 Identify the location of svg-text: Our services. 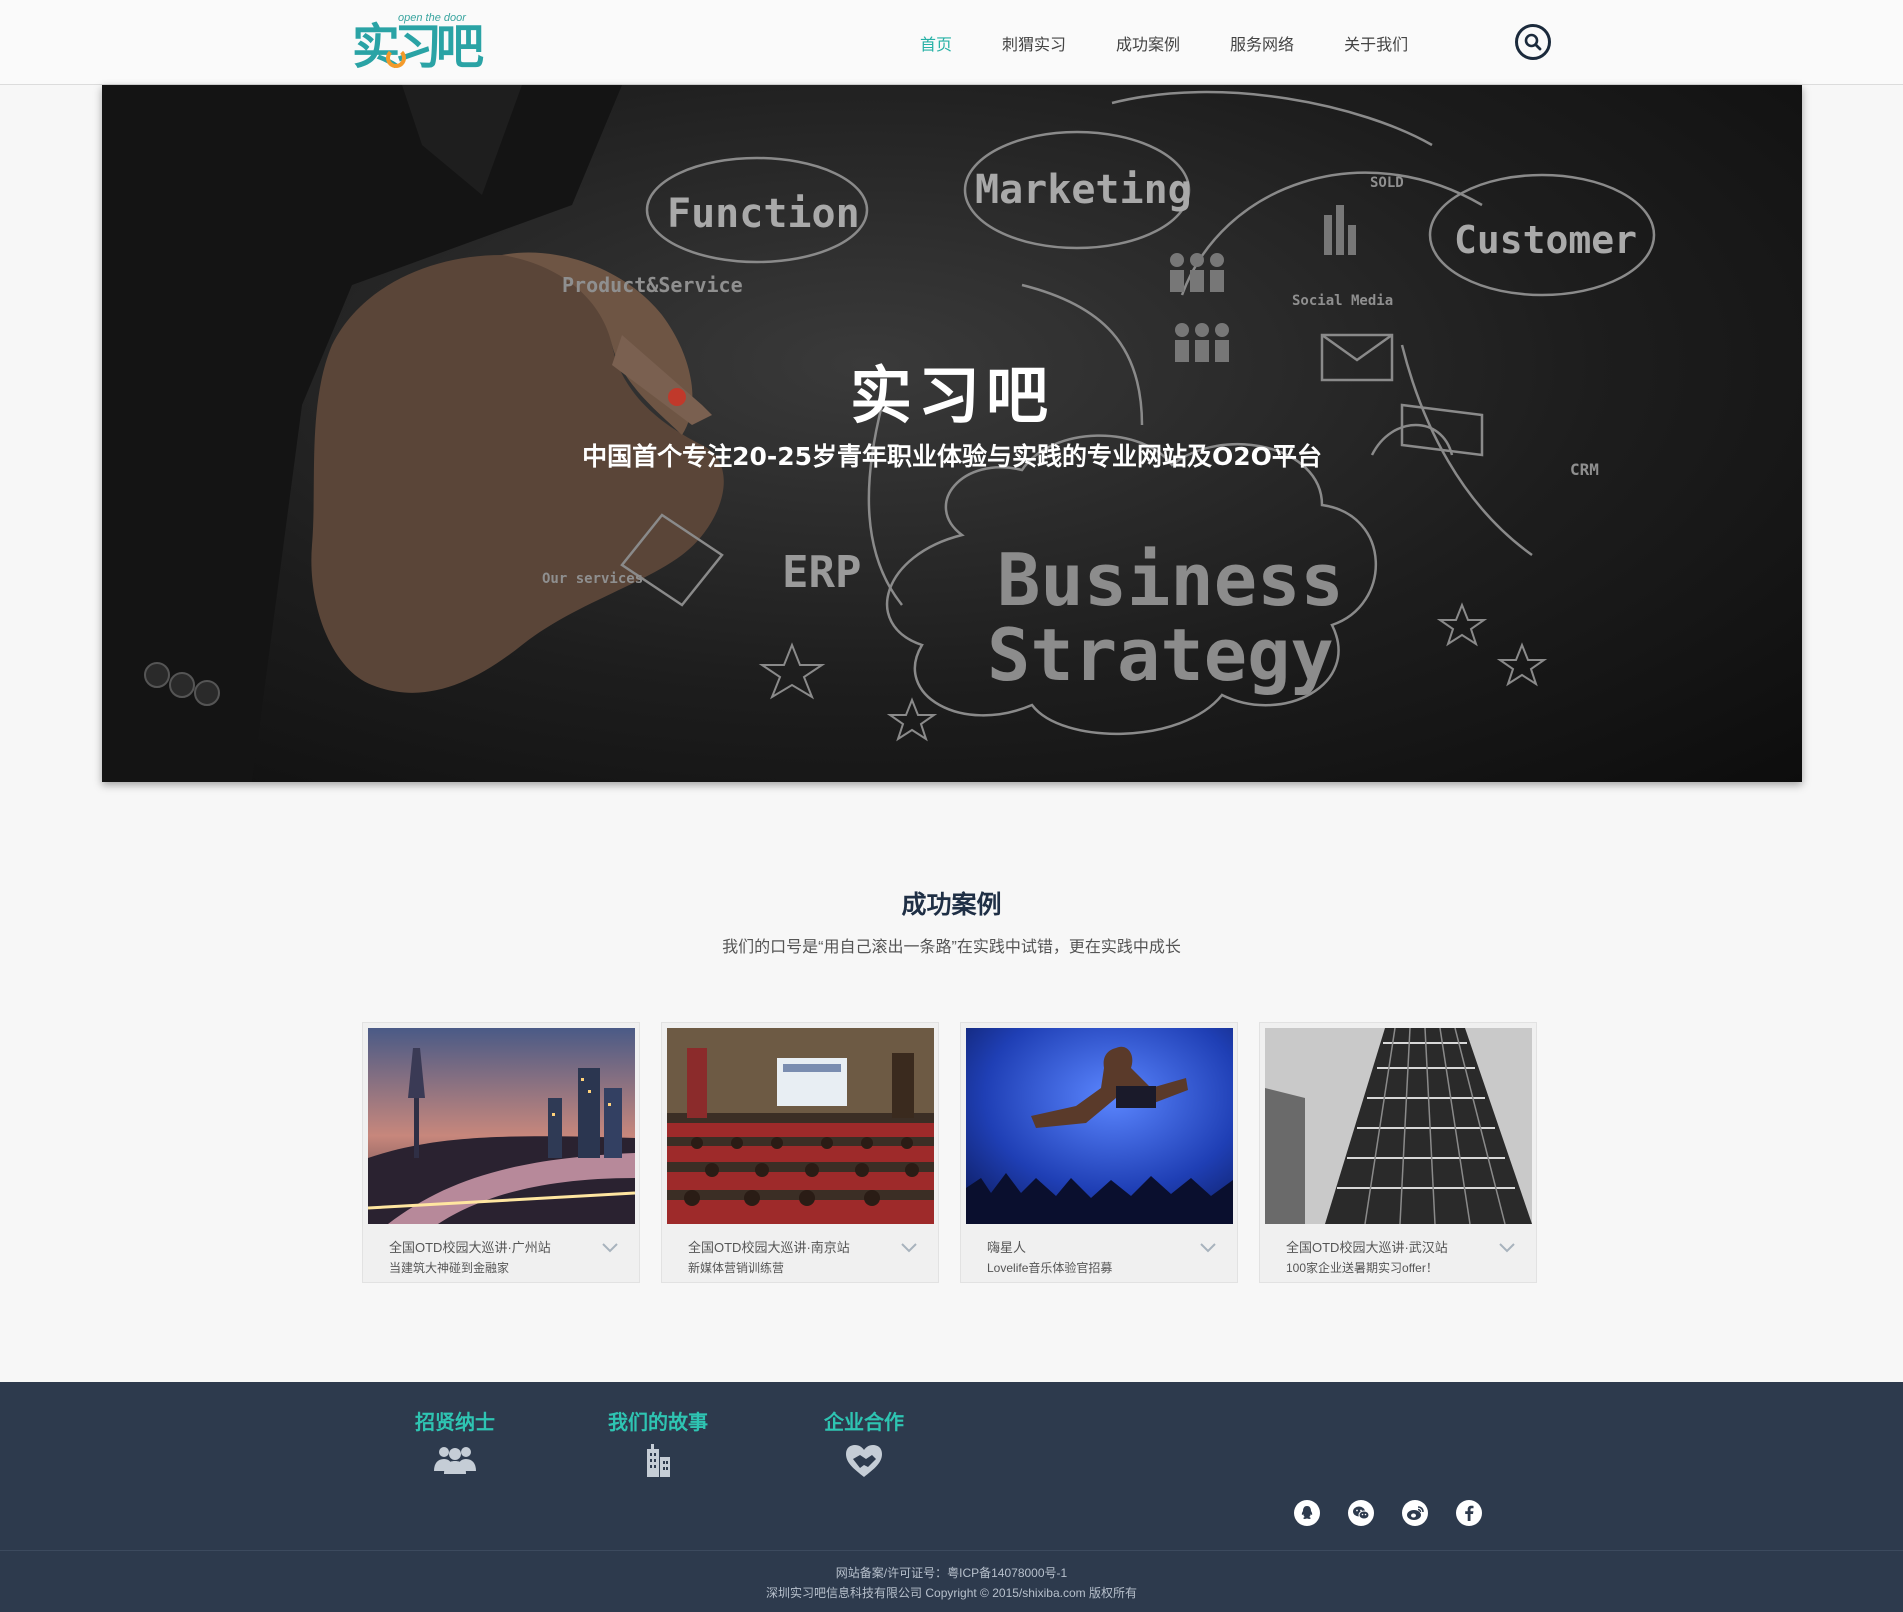
(592, 579).